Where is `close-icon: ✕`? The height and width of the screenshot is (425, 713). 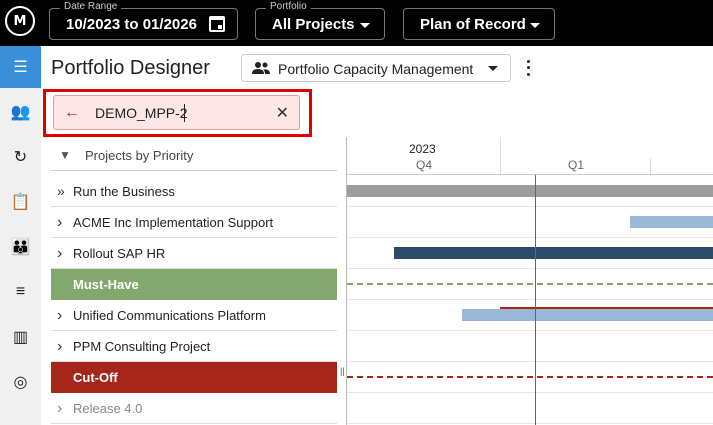 close-icon: ✕ is located at coordinates (282, 113).